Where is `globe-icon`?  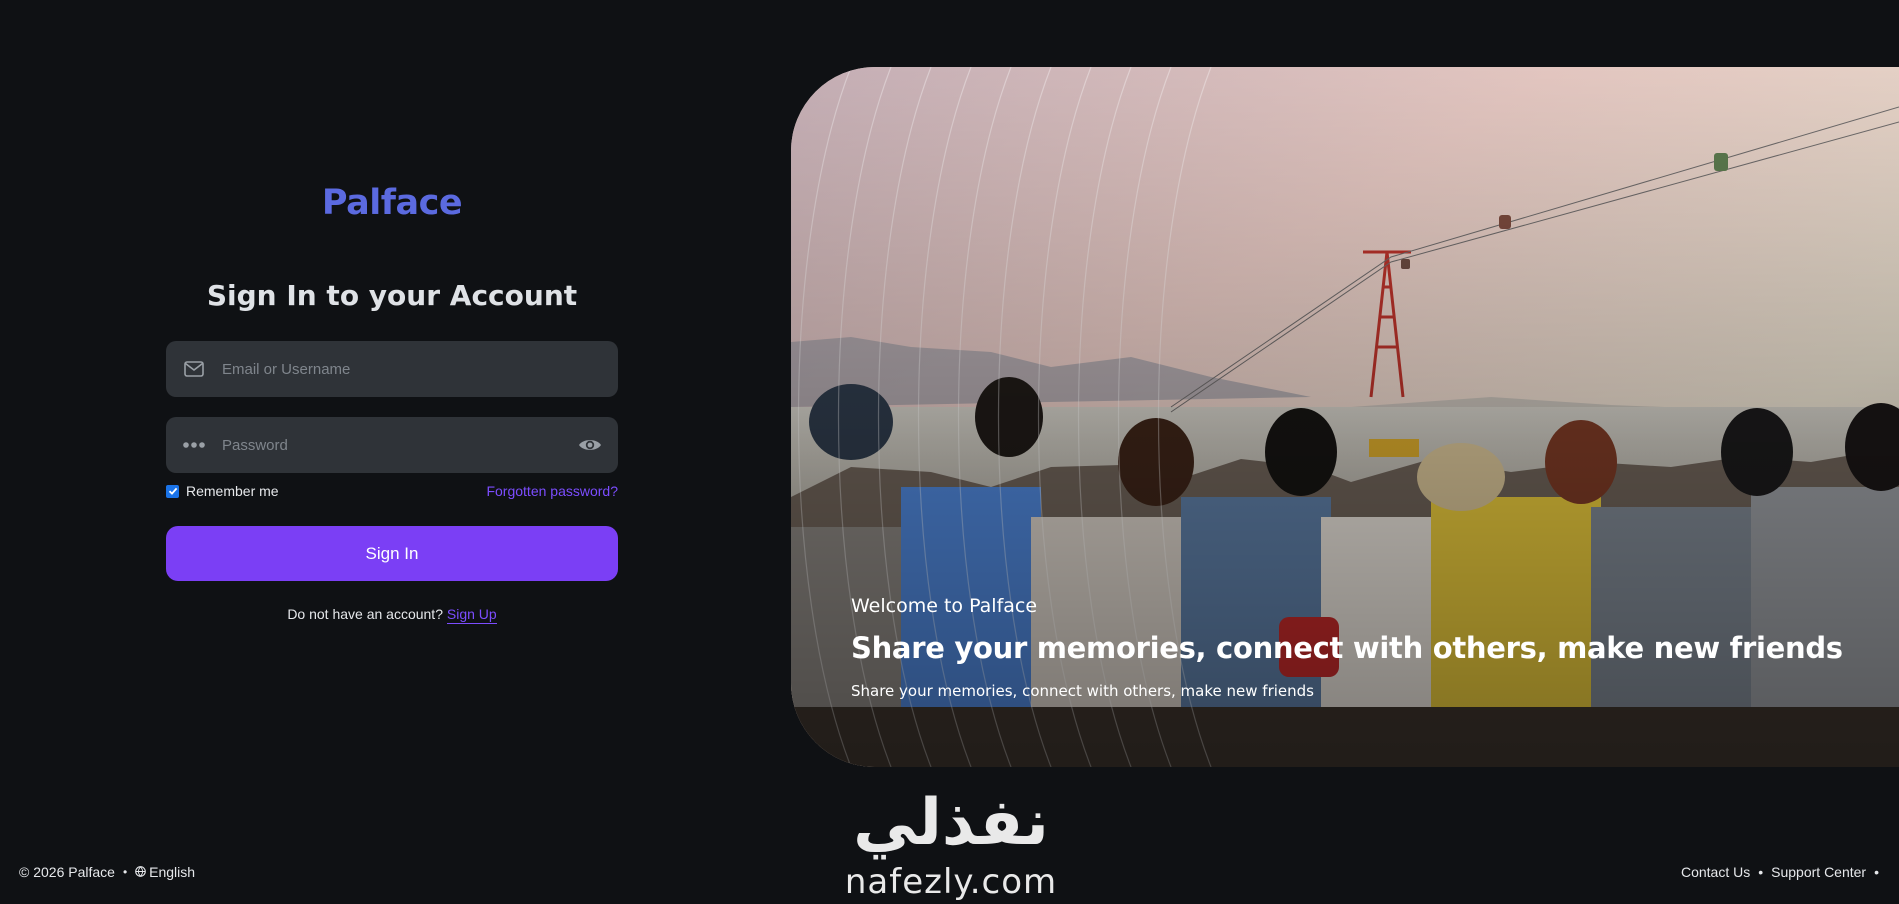 globe-icon is located at coordinates (140, 872).